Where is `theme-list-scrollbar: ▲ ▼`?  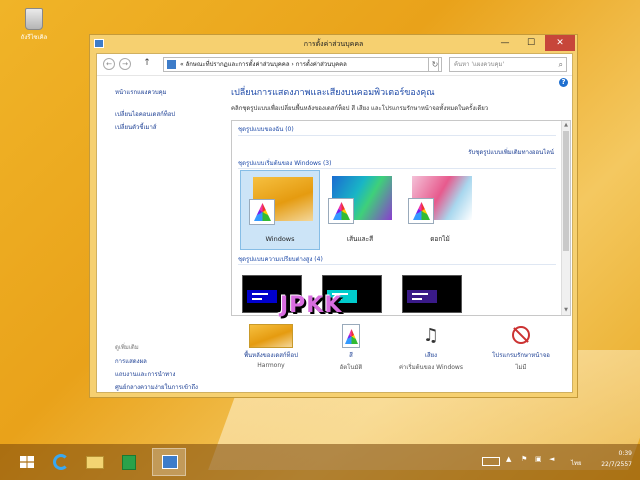 theme-list-scrollbar: ▲ ▼ is located at coordinates (565, 218).